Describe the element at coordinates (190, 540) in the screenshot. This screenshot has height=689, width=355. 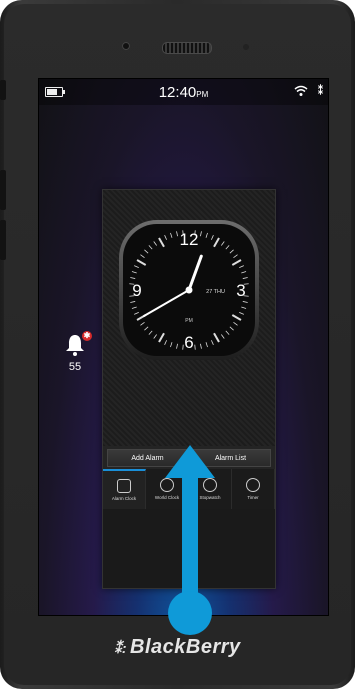
I see `swipe-up-arrow-icon` at that location.